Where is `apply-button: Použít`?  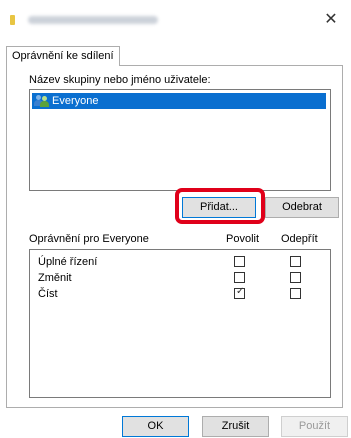
apply-button: Použít is located at coordinates (314, 426).